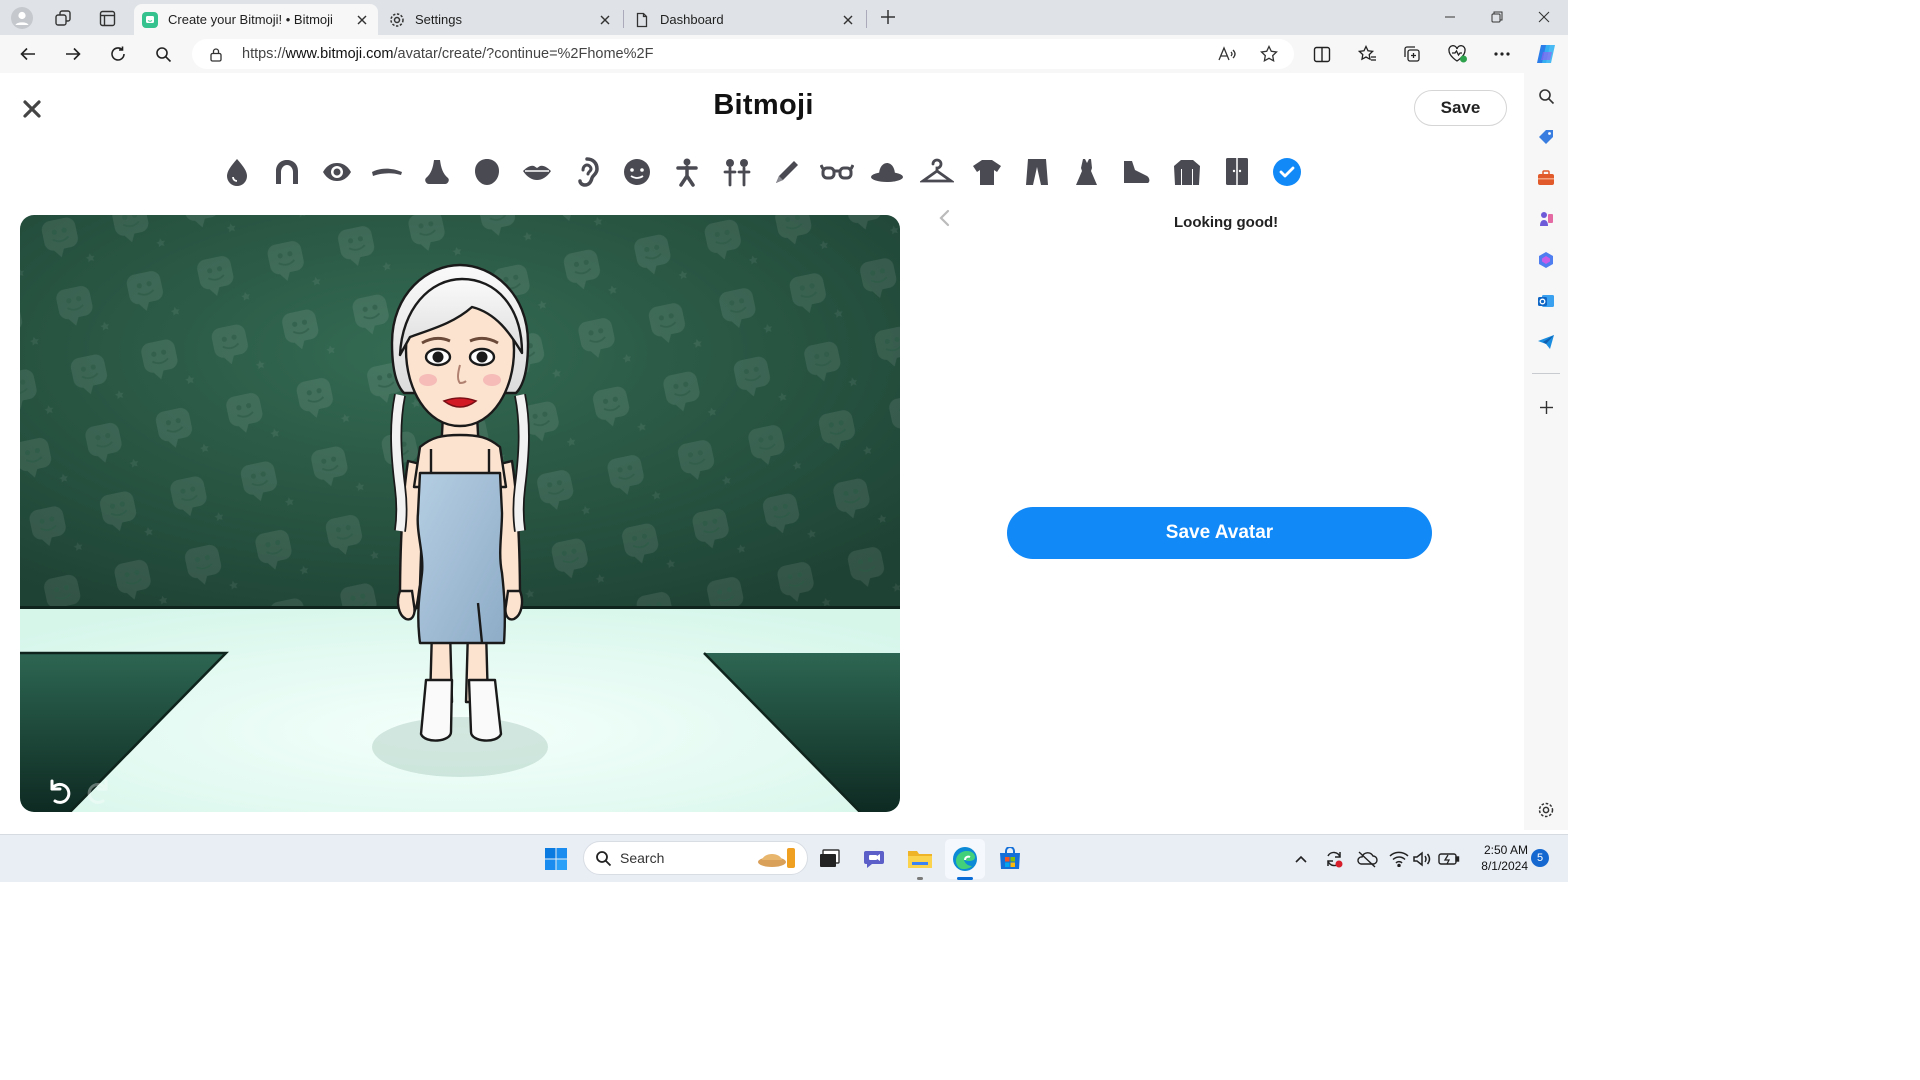 This screenshot has height=1080, width=1920. Describe the element at coordinates (837, 172) in the screenshot. I see `glasses-icon` at that location.